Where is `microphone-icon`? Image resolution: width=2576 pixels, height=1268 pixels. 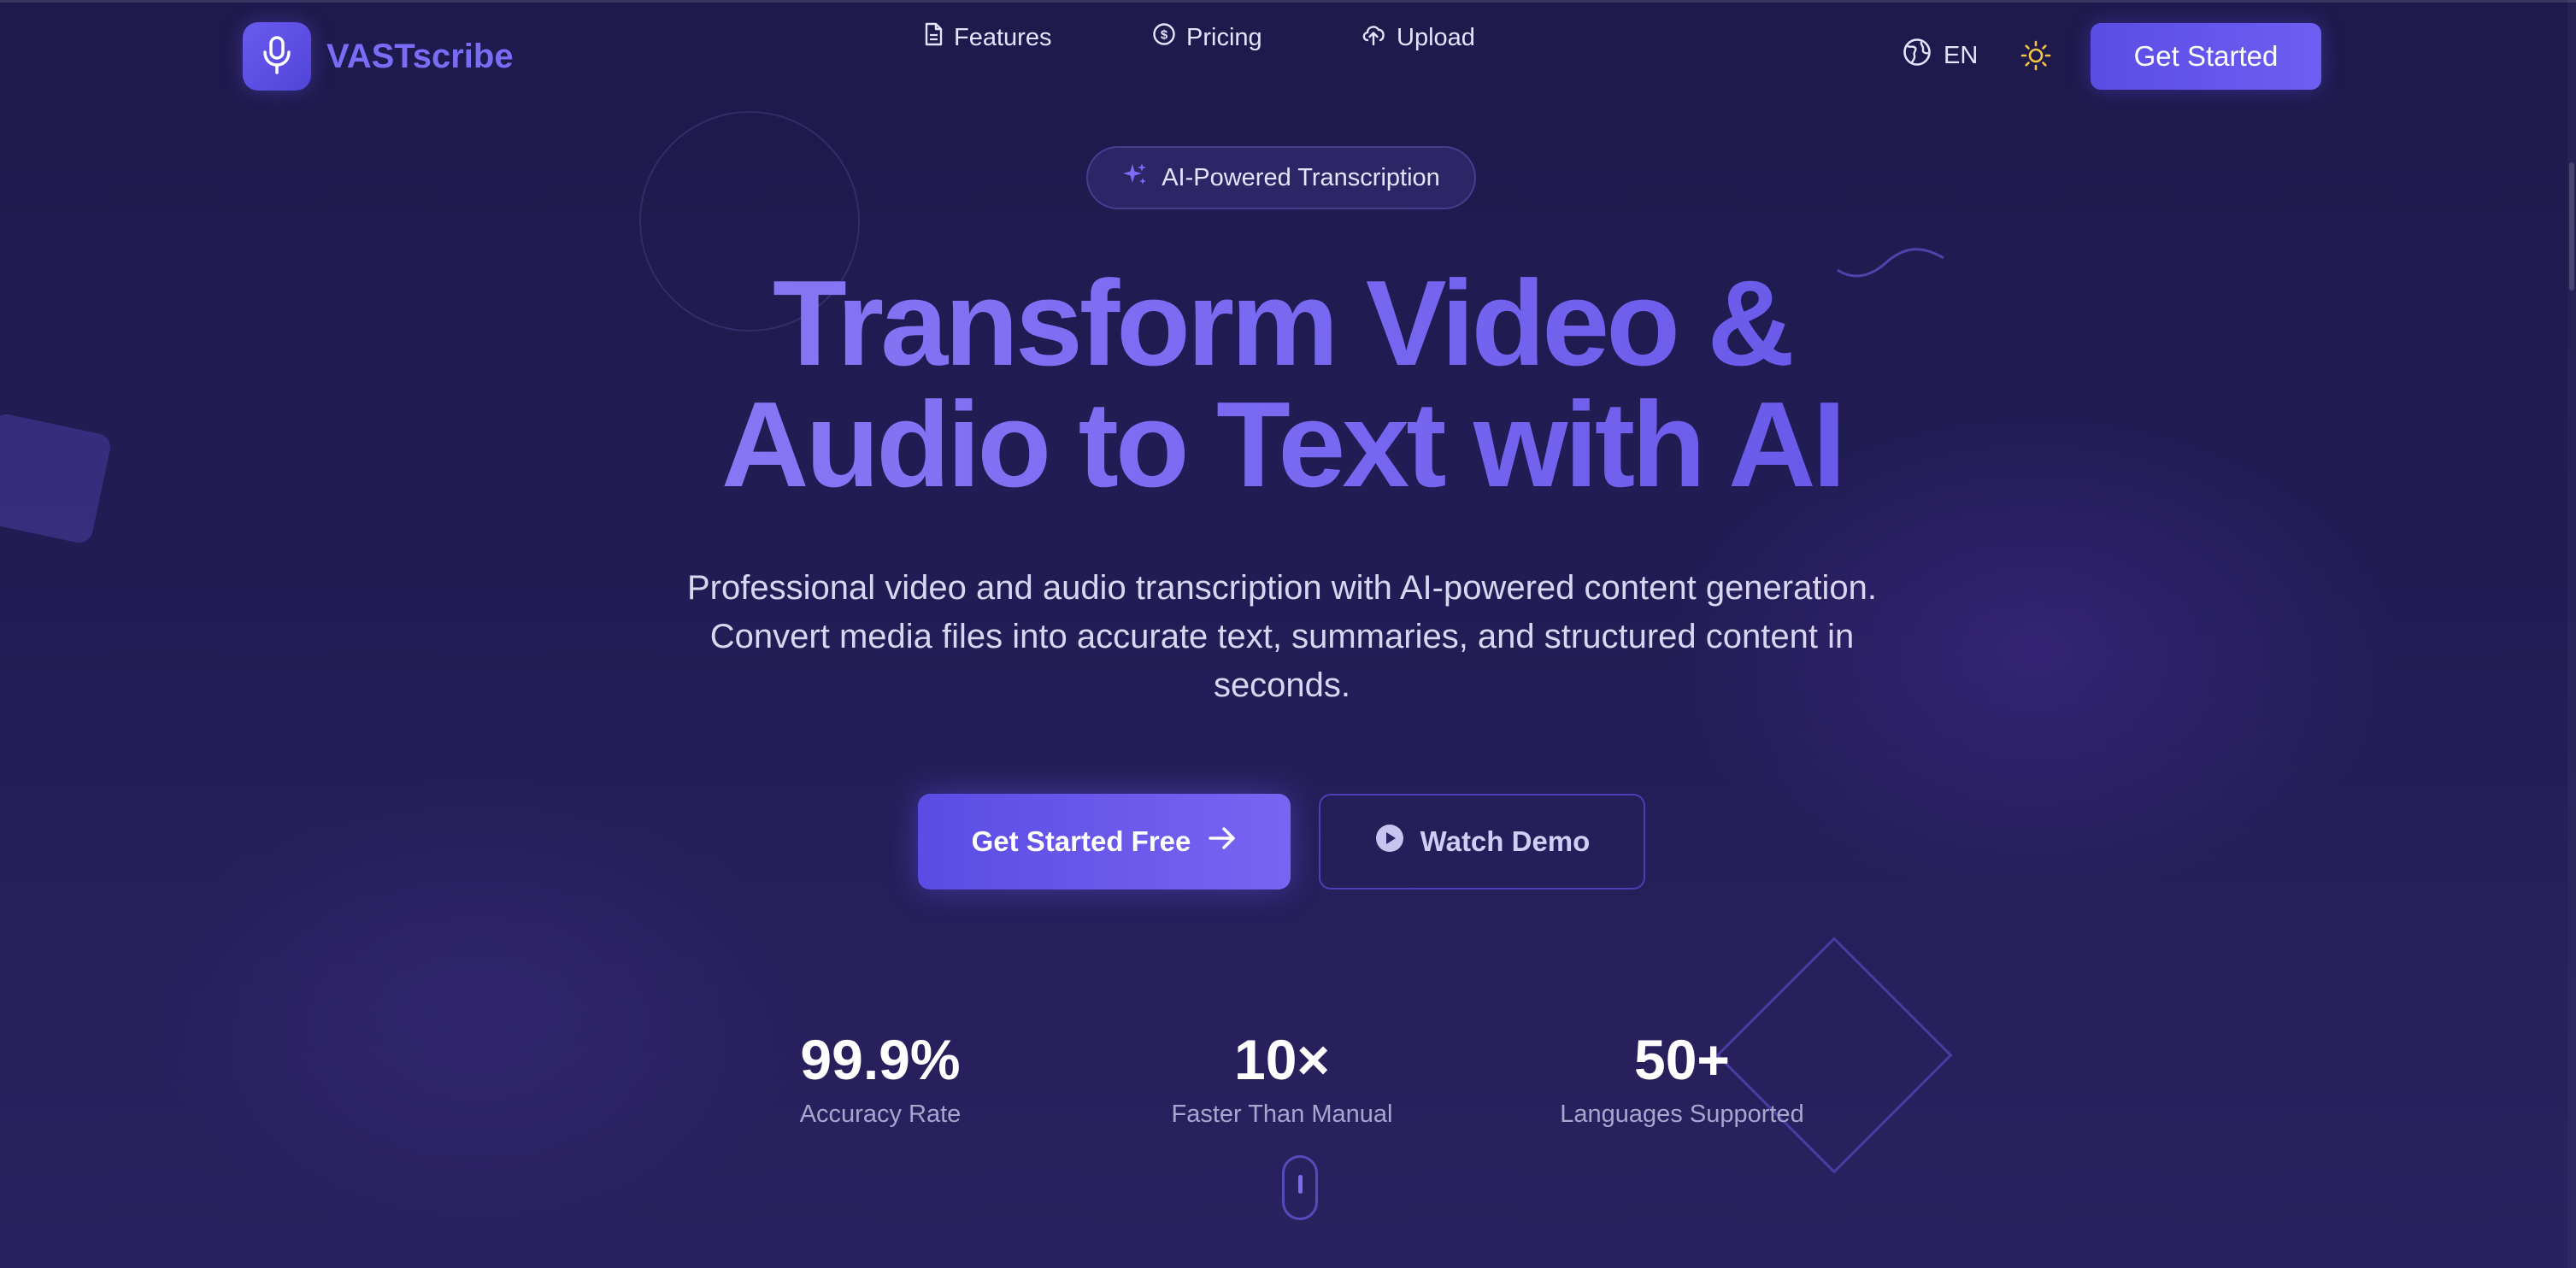 microphone-icon is located at coordinates (277, 57).